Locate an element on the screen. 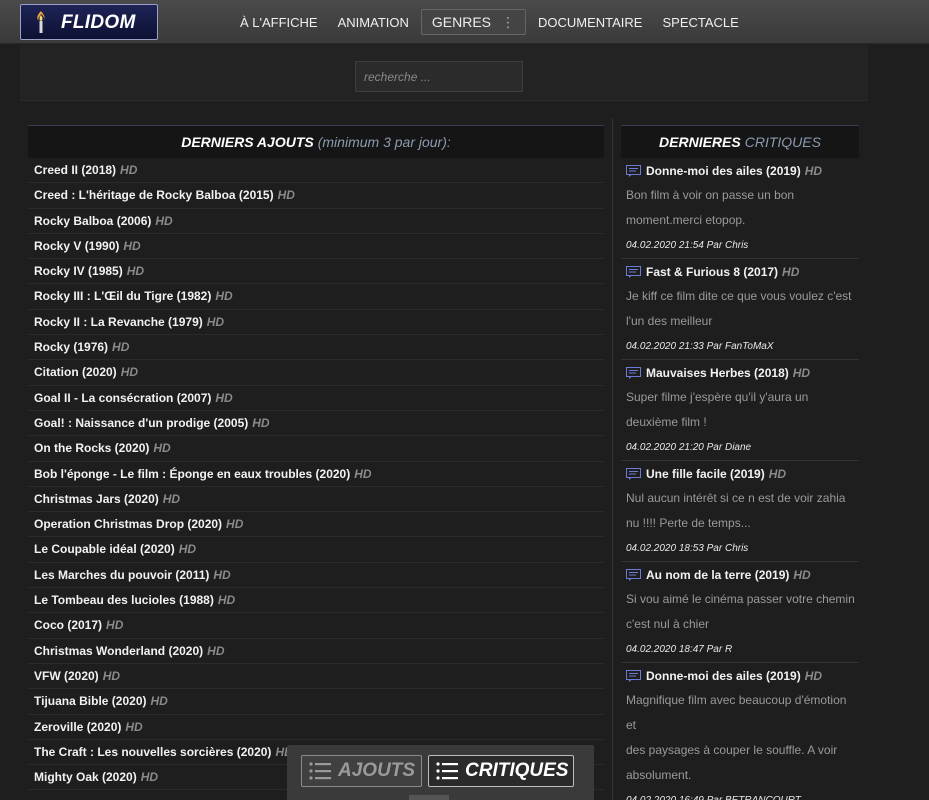 This screenshot has width=929, height=800. latest-reviews-title: DERNIERES is located at coordinates (700, 142).